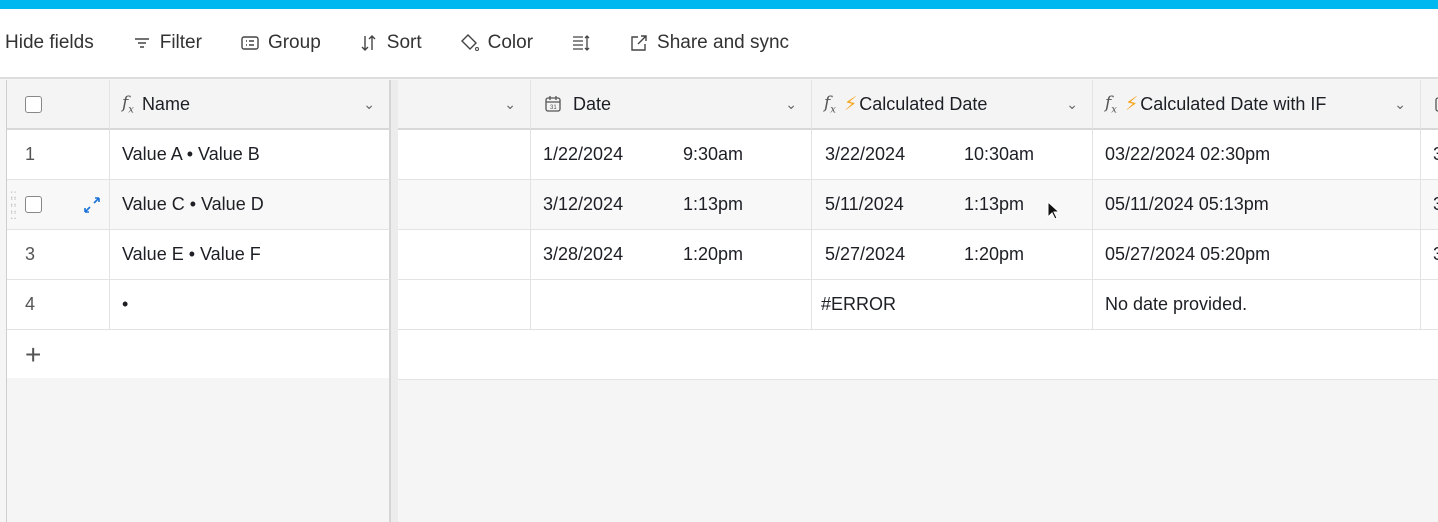 The image size is (1438, 522). Describe the element at coordinates (713, 254) in the screenshot. I see `time-value: 1:20pm` at that location.